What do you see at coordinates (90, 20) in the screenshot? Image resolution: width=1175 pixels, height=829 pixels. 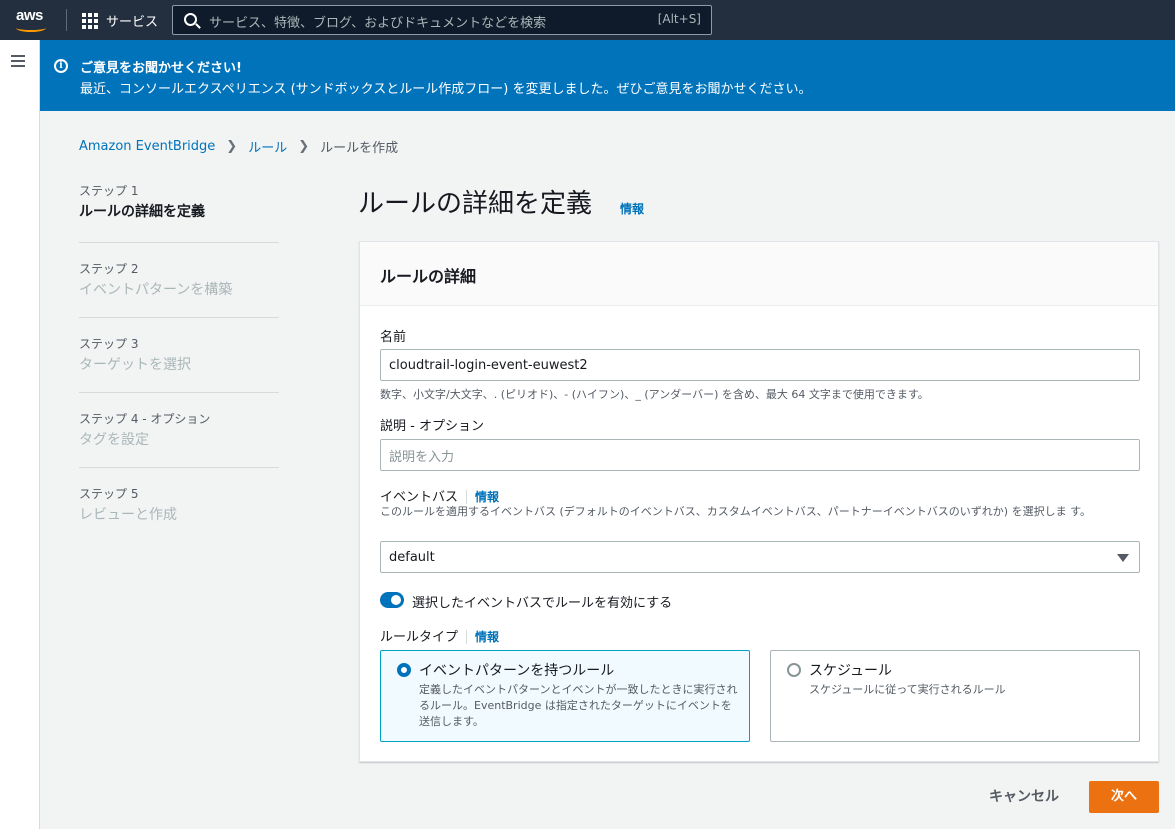 I see `grid-icon` at bounding box center [90, 20].